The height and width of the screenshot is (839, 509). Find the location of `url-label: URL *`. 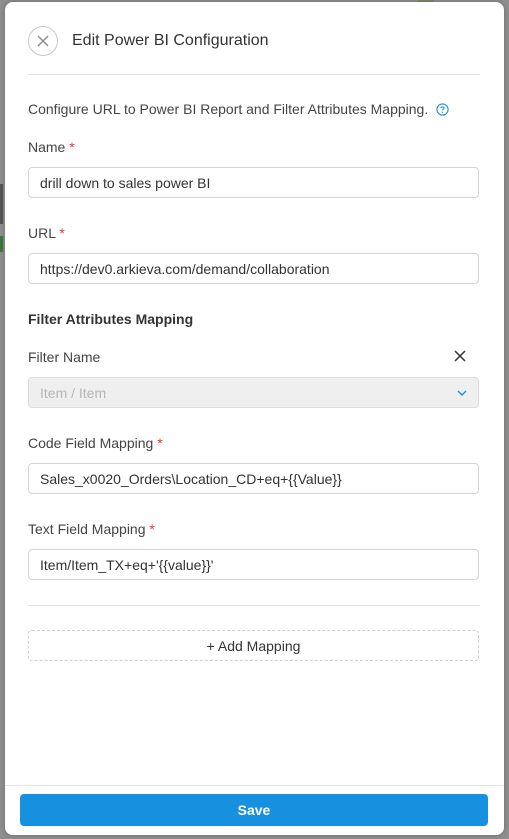

url-label: URL * is located at coordinates (46, 233).